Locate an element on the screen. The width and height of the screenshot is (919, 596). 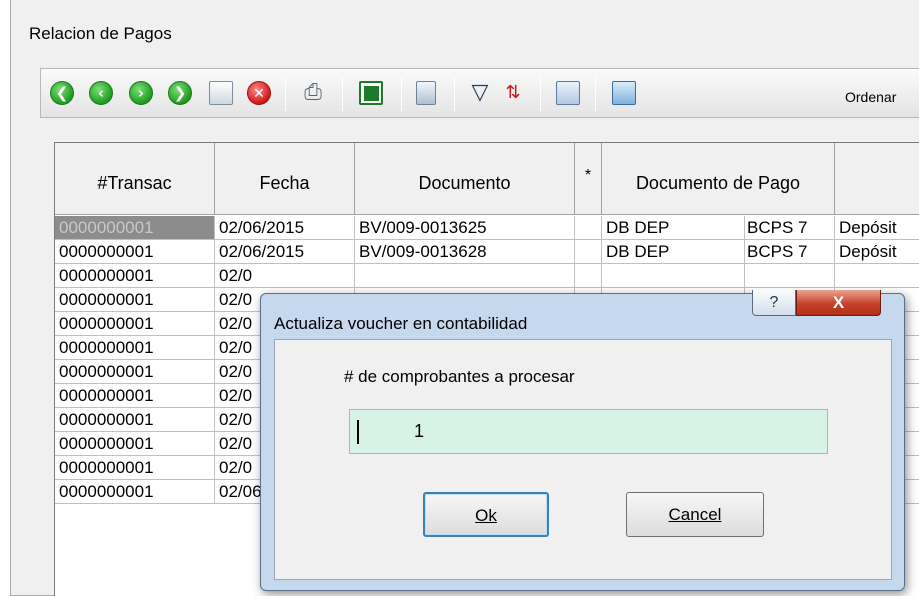
ok-button: Ok is located at coordinates (486, 514).